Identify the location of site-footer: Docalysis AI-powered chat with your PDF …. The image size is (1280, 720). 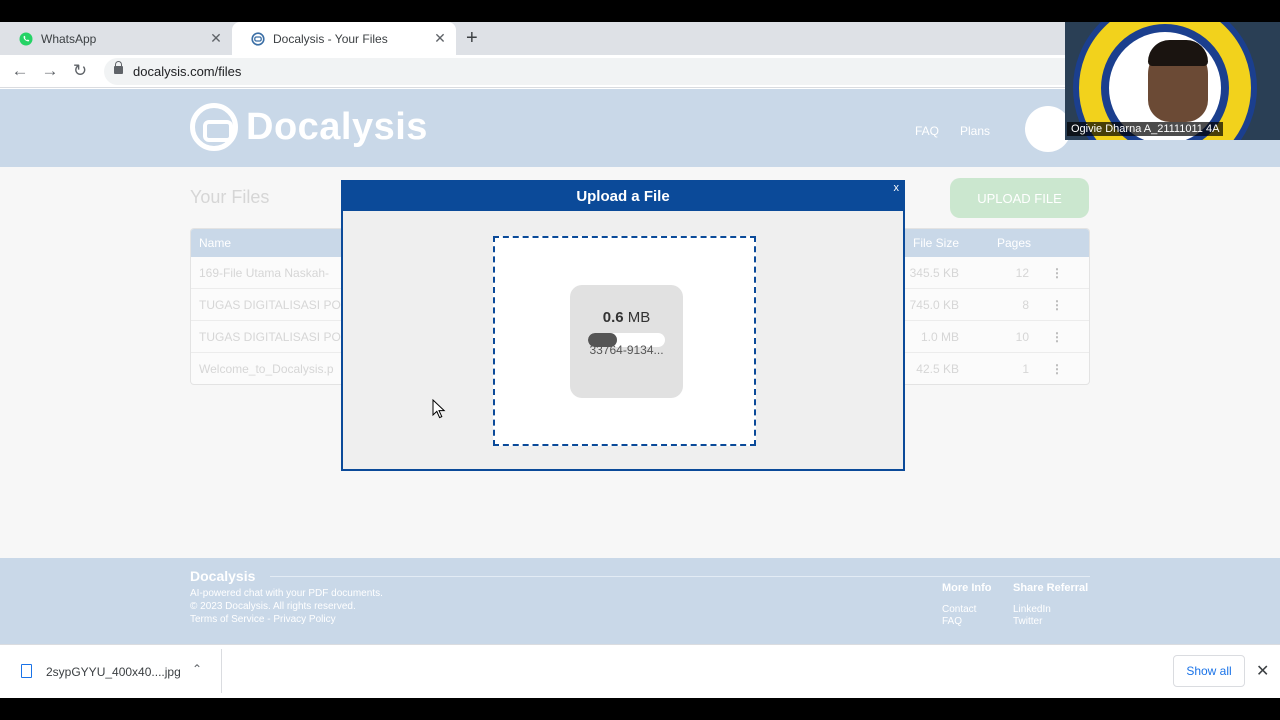
(640, 601).